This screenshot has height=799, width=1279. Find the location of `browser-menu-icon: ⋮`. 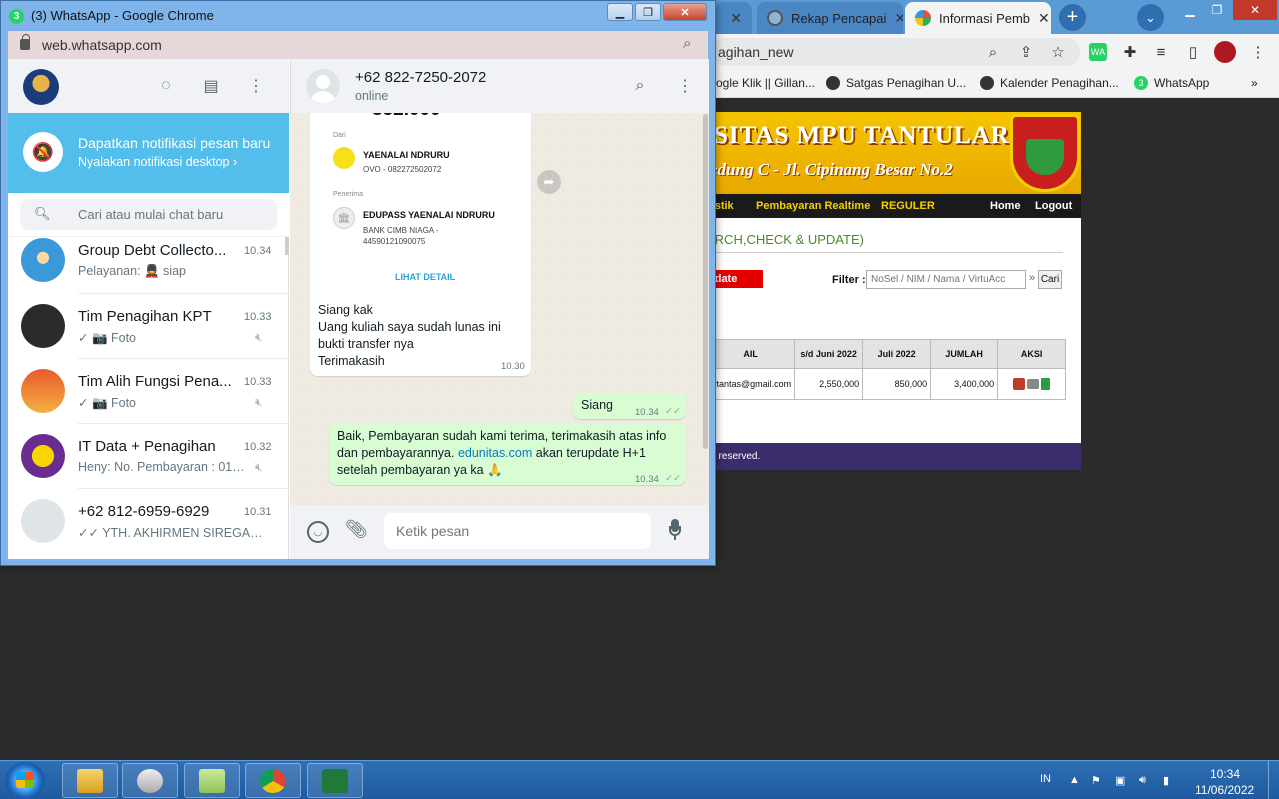

browser-menu-icon: ⋮ is located at coordinates (1258, 52).